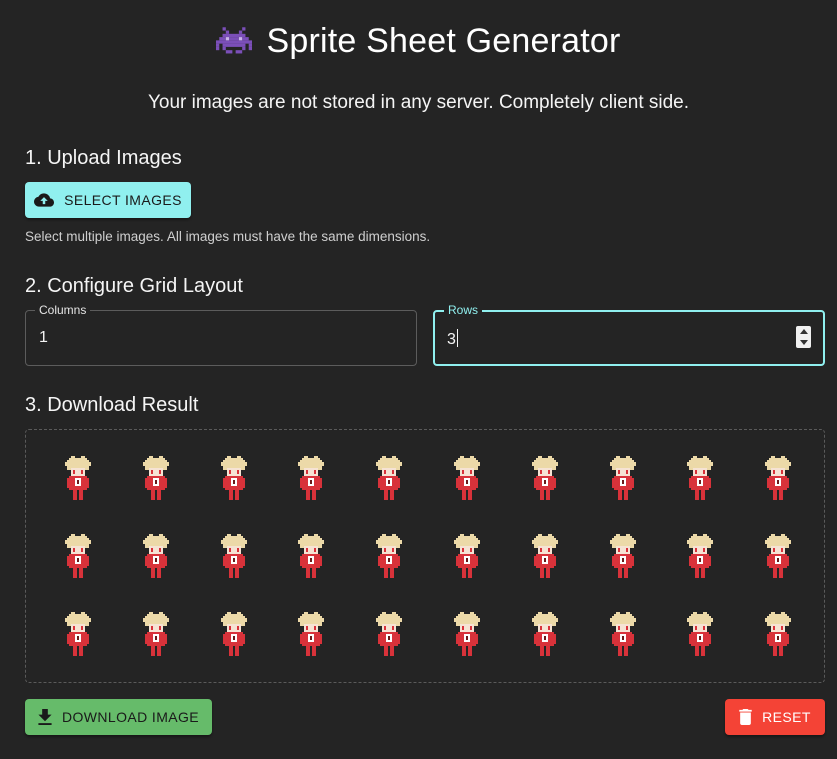 This screenshot has height=759, width=837. Describe the element at coordinates (123, 200) in the screenshot. I see `select-images-label: SELECT IMAGES` at that location.